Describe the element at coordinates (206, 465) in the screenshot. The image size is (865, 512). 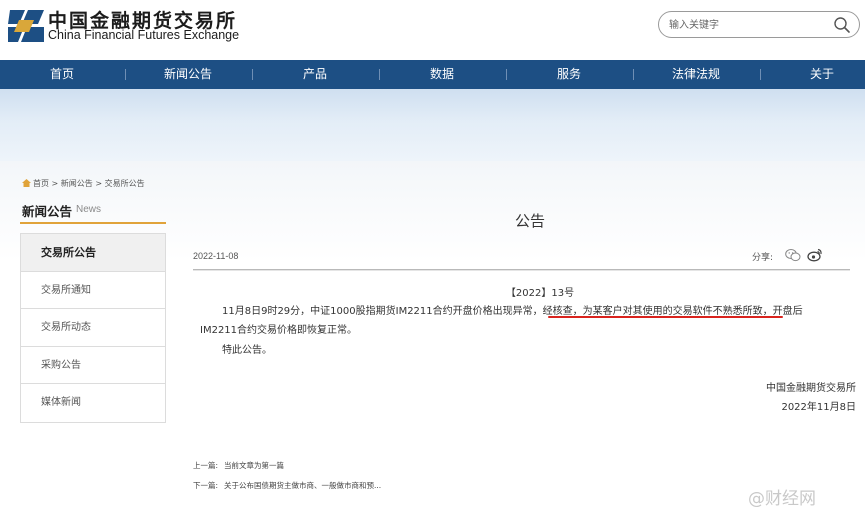
I see `prev-article-label: 上一篇:` at that location.